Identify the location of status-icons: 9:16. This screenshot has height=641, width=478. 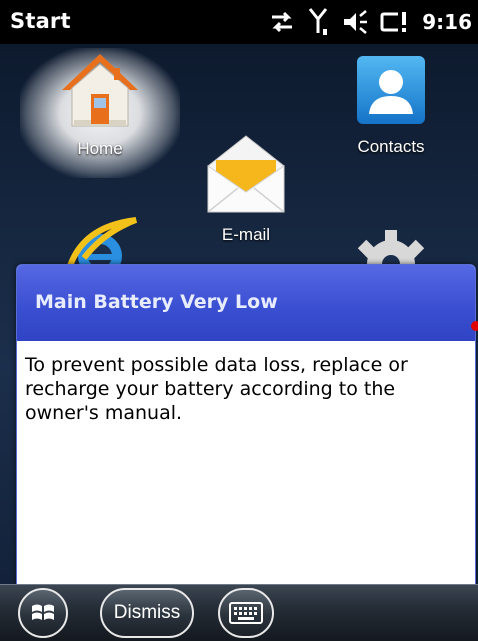
(370, 22).